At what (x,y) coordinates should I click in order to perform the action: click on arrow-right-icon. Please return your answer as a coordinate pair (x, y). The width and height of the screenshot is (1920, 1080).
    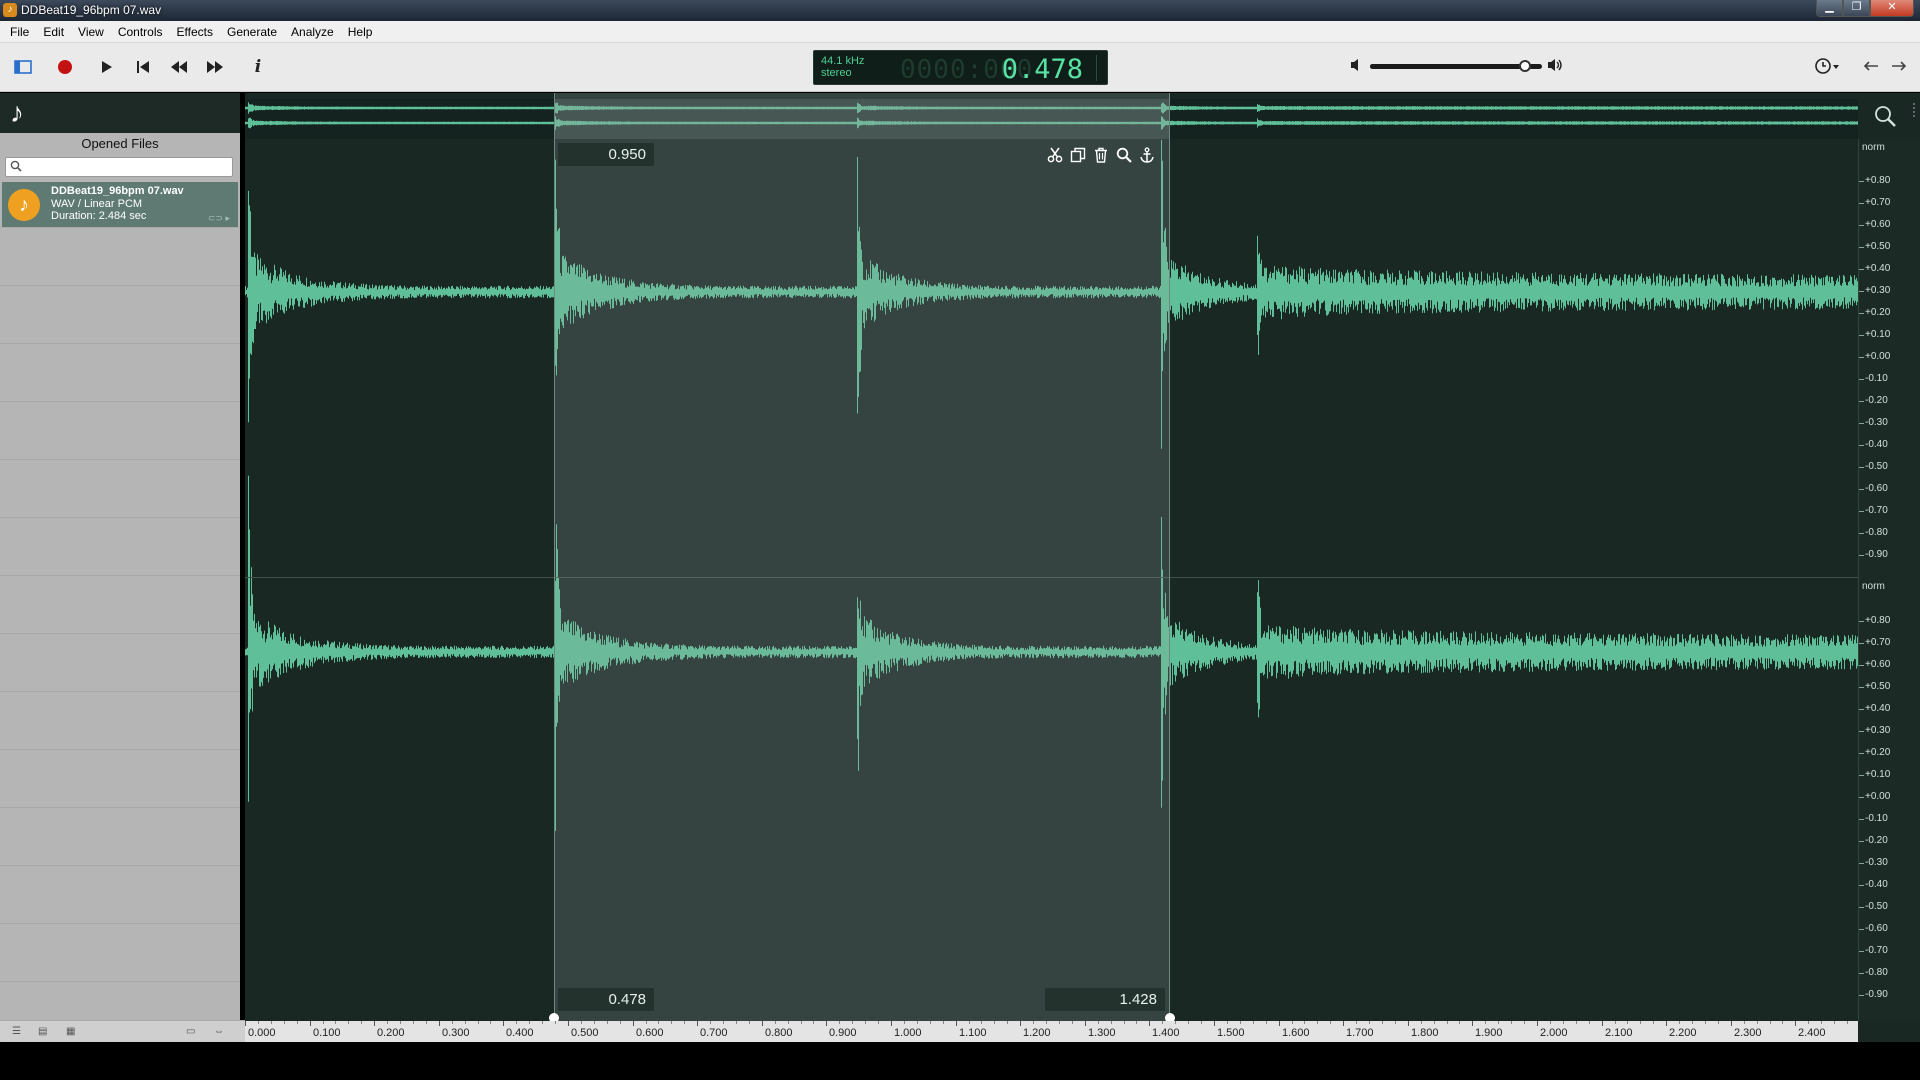
    Looking at the image, I should click on (1899, 66).